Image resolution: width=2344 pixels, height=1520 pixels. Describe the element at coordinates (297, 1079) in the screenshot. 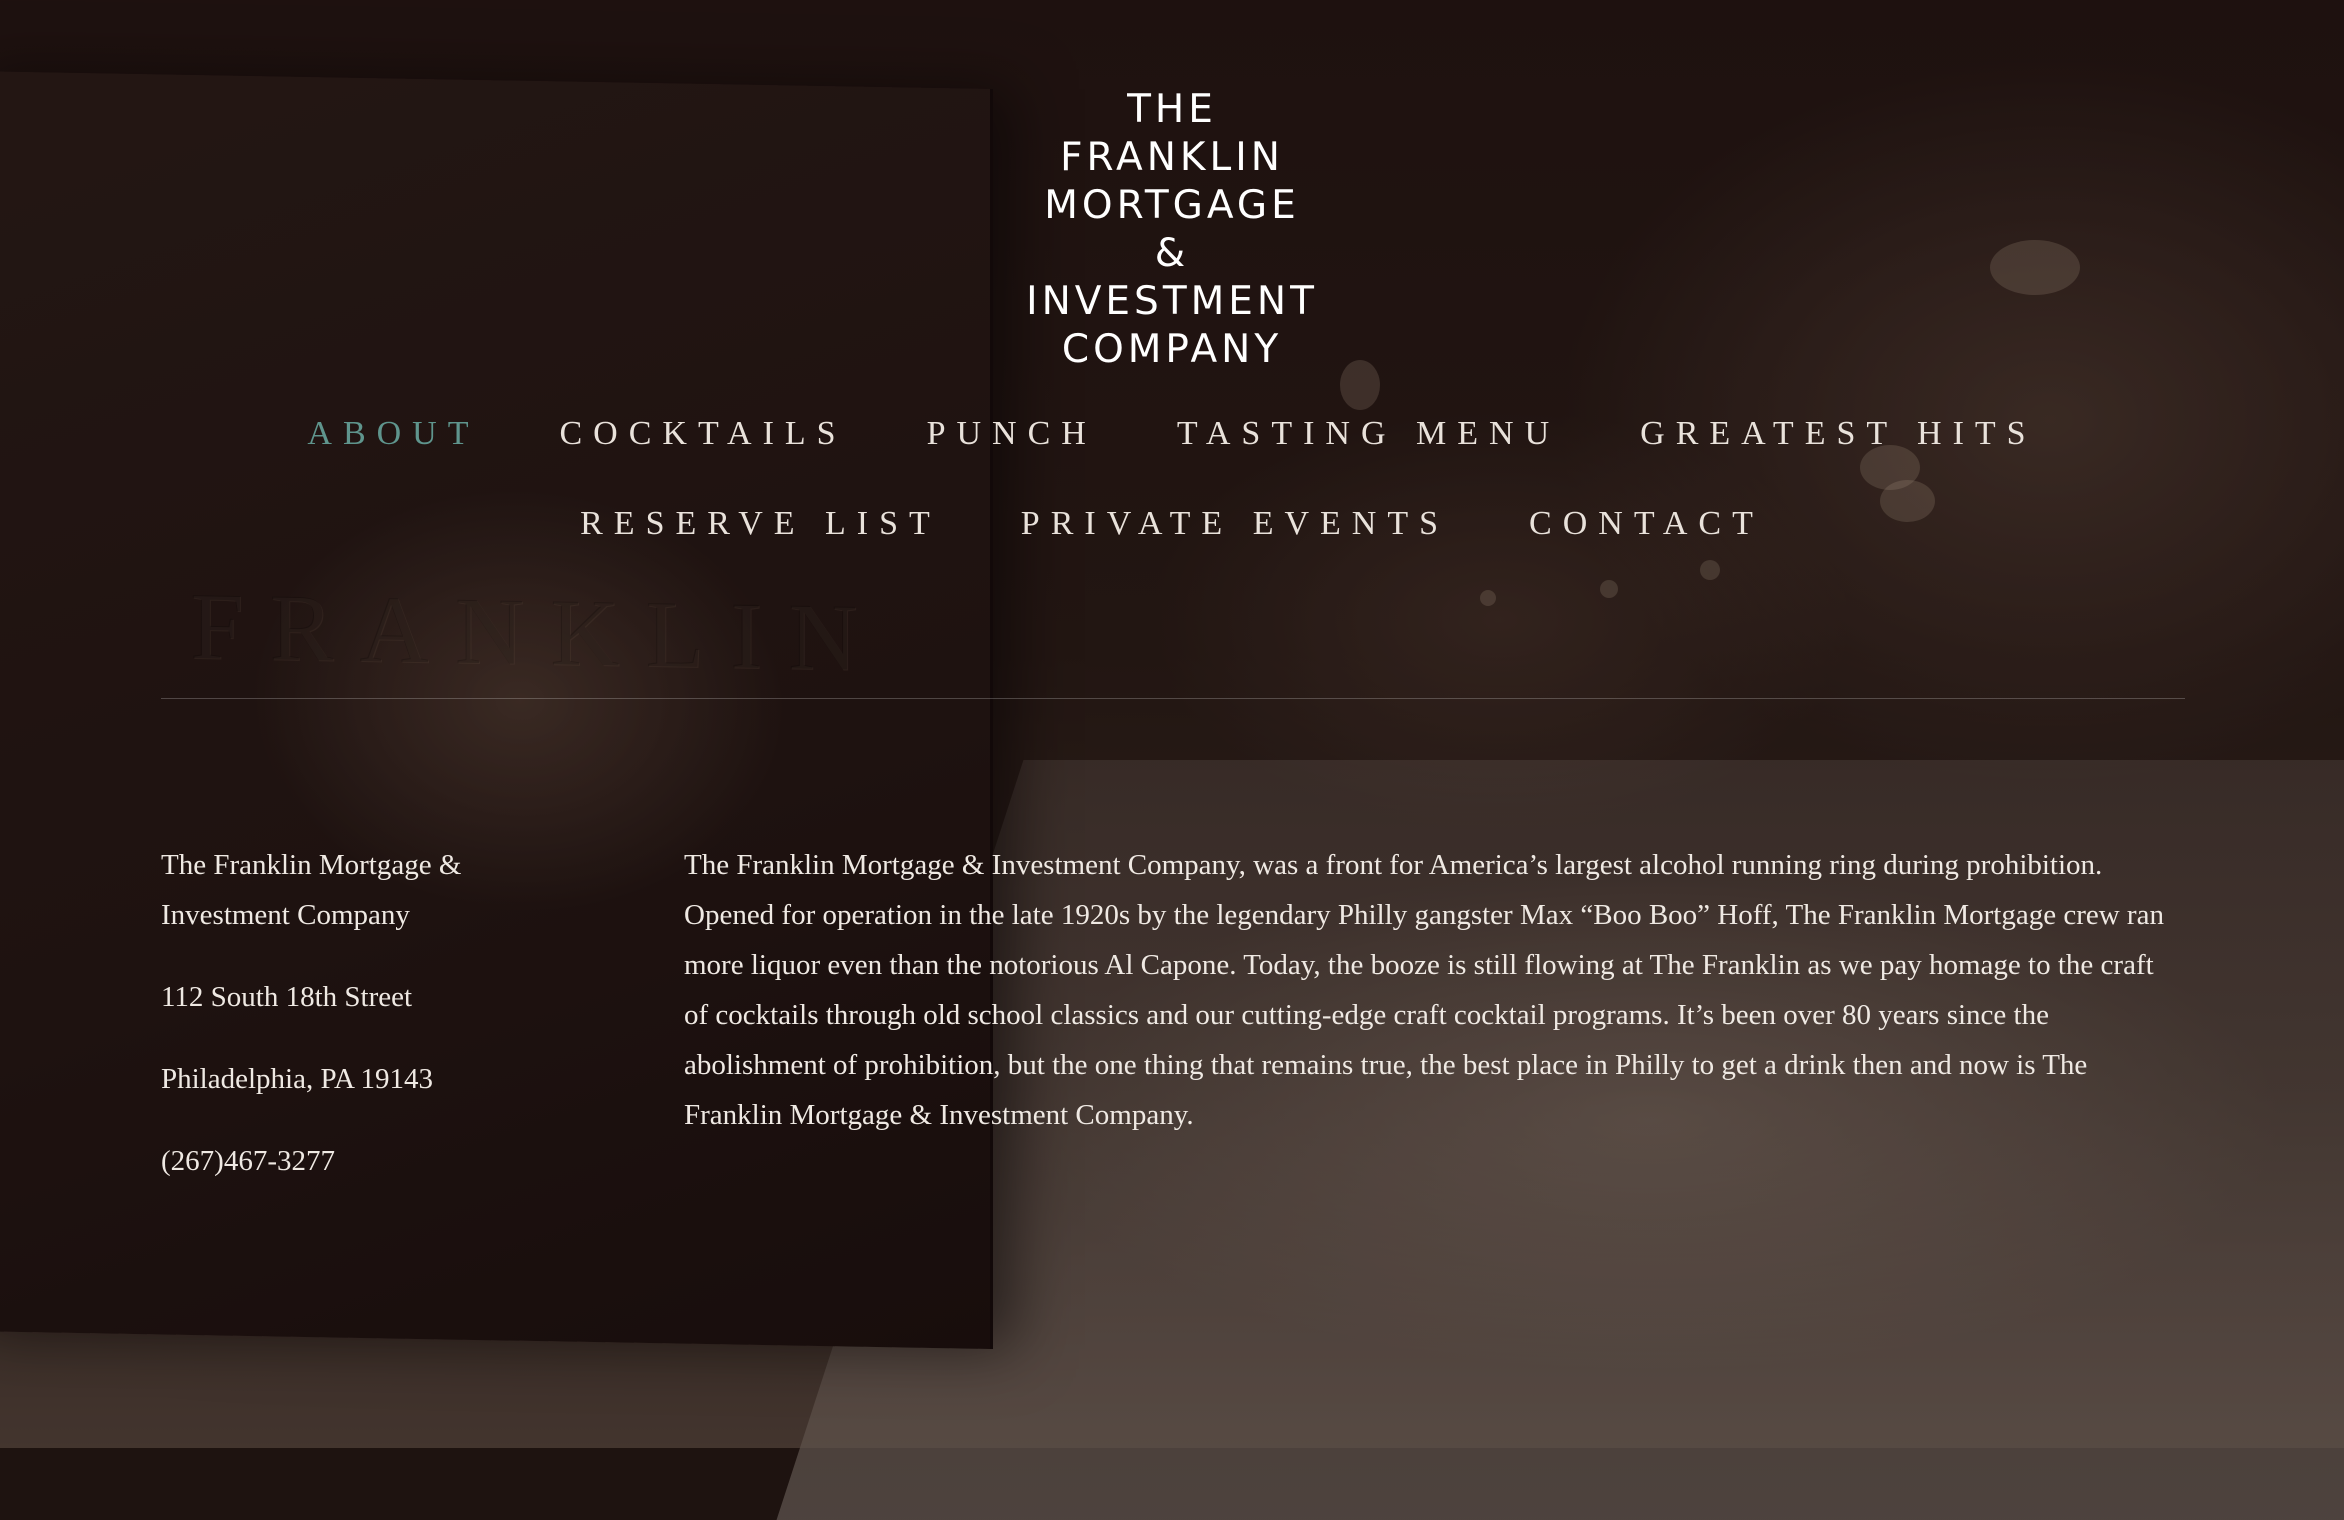

I see `city-state-zip: Philadelphia, PA 19143` at that location.